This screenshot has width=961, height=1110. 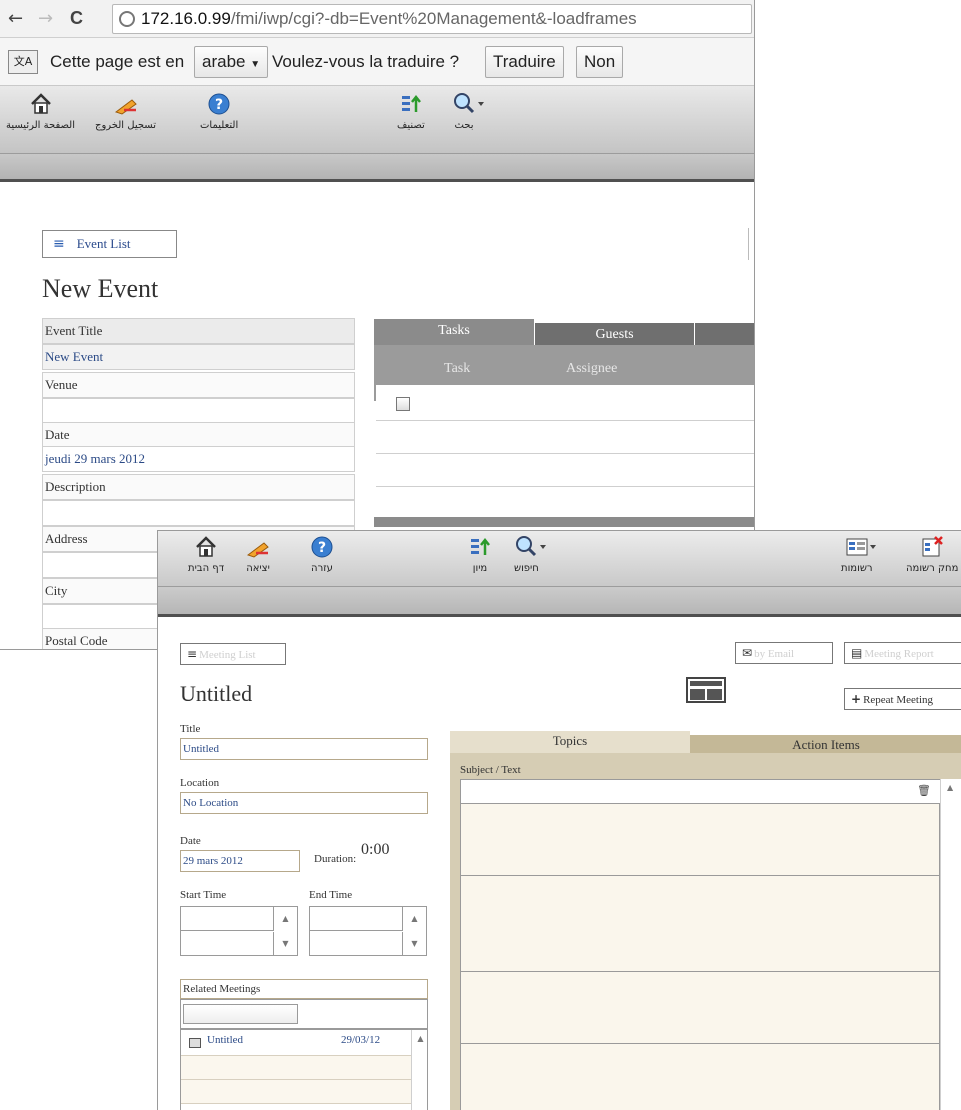 I want to click on toolbar-help: ? التعليمات, so click(x=219, y=111).